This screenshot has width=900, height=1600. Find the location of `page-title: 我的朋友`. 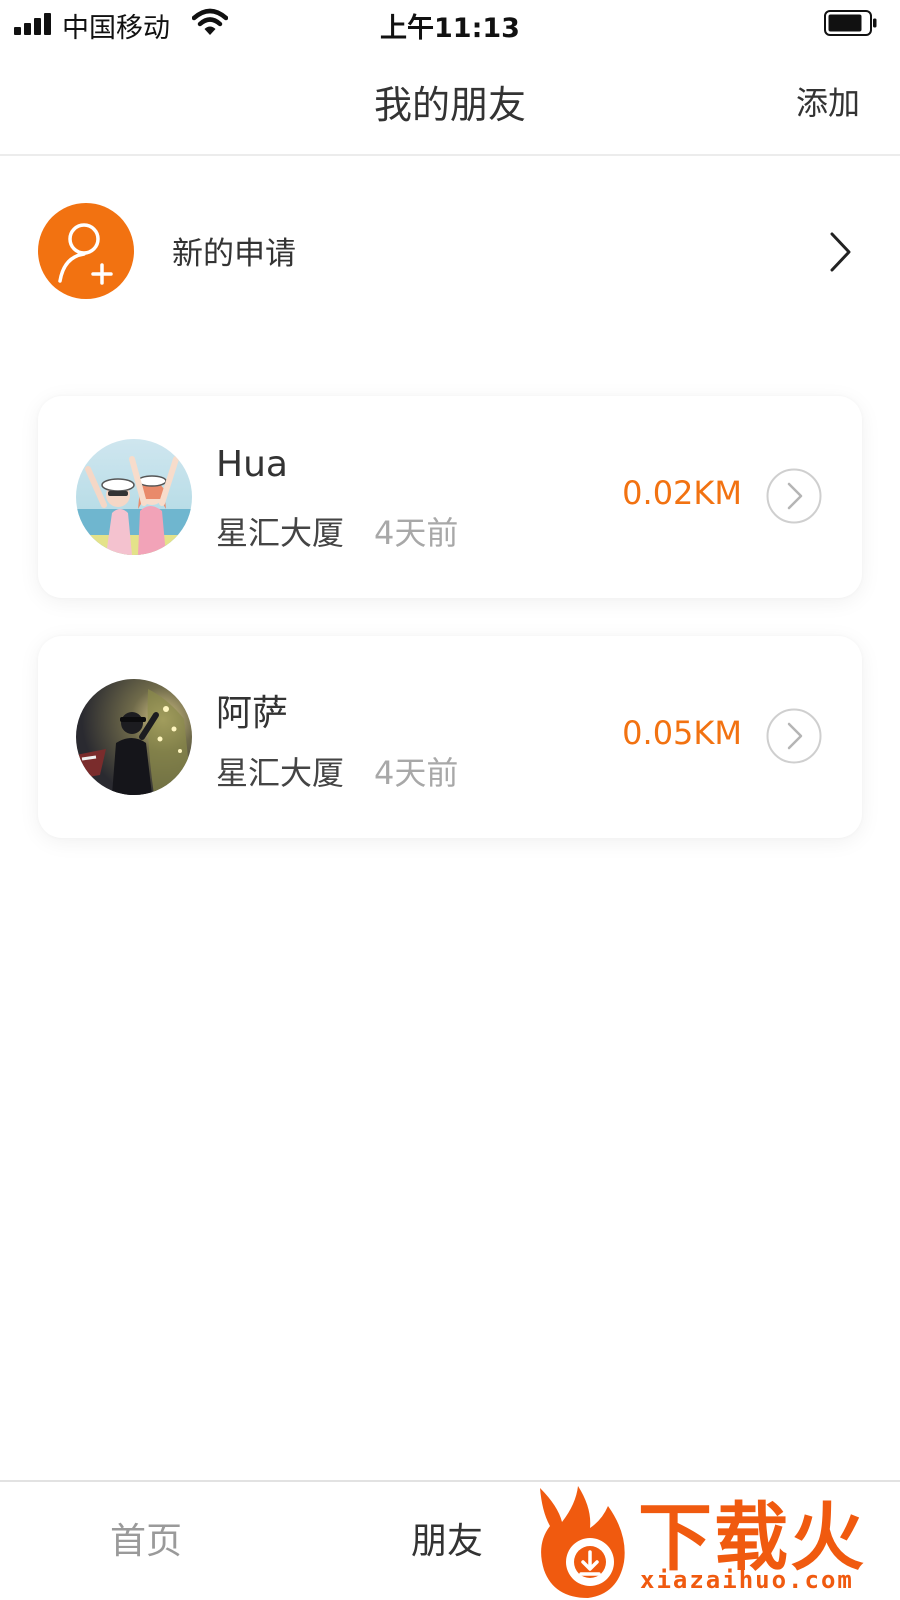

page-title: 我的朋友 is located at coordinates (449, 105).